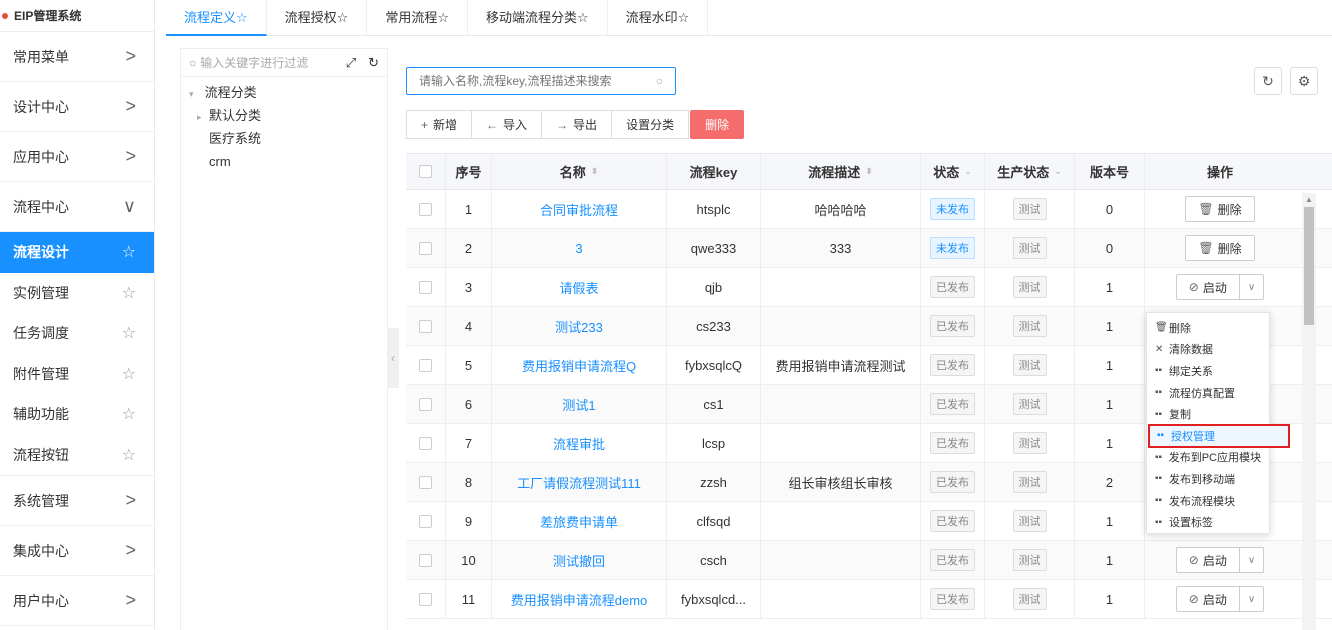 This screenshot has height=630, width=1332. I want to click on table-row: 10 测试撤回 csch 已发布 测试 1 ⊘ 启动 ∨, so click(869, 560).